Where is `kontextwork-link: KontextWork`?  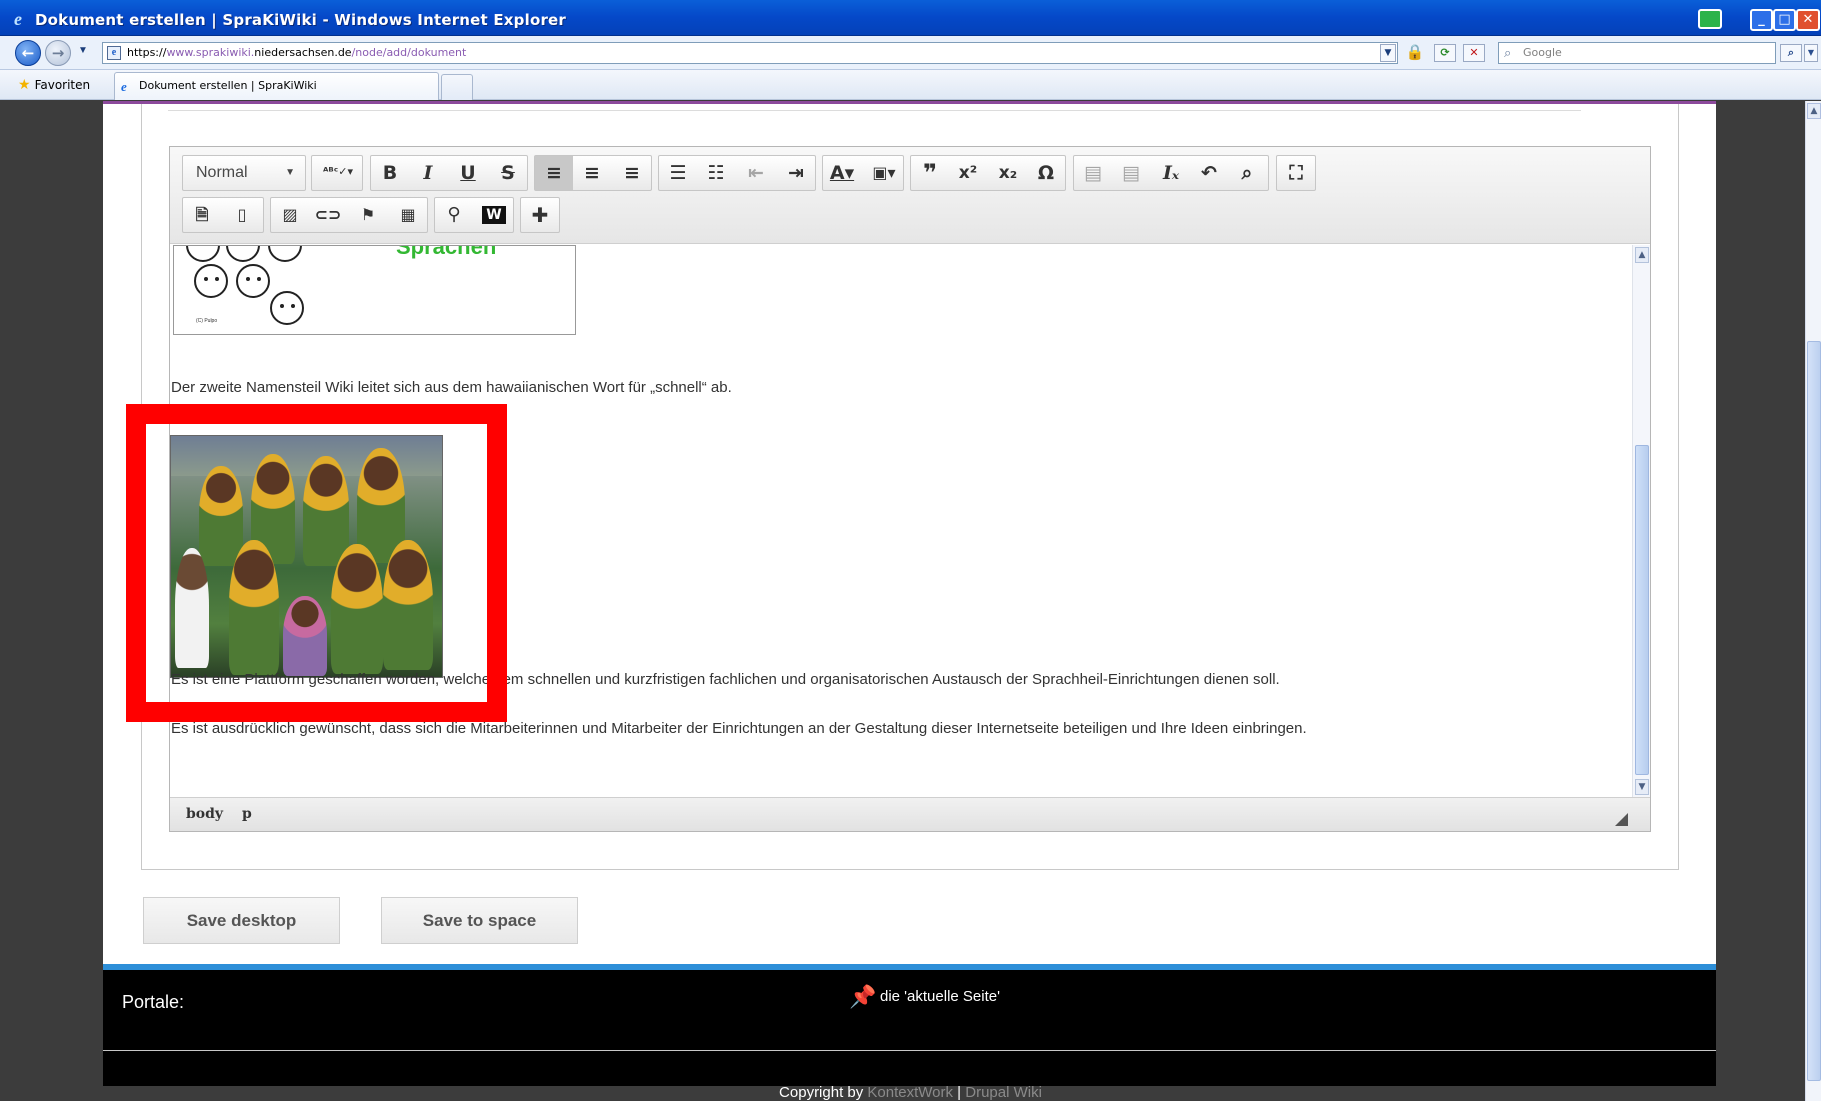 kontextwork-link: KontextWork is located at coordinates (910, 1092).